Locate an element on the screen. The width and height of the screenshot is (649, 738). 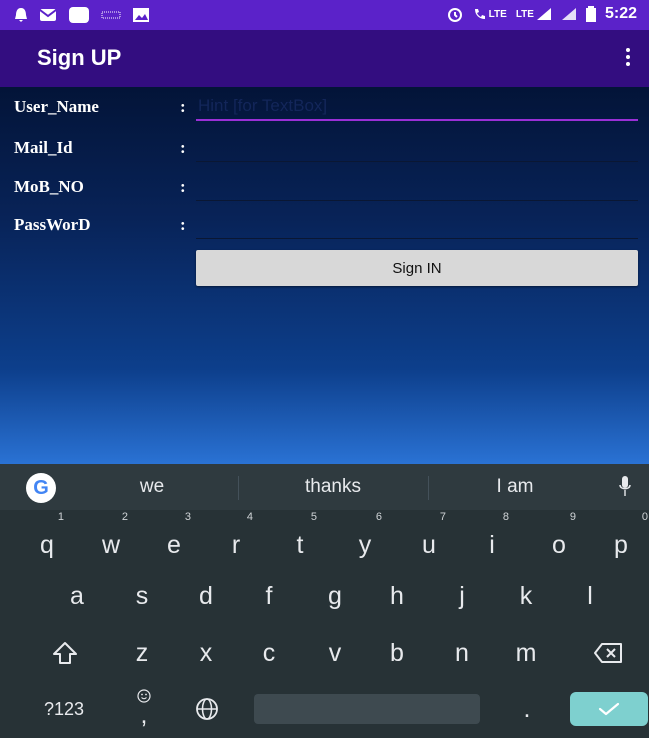
mic-icon is located at coordinates (625, 487).